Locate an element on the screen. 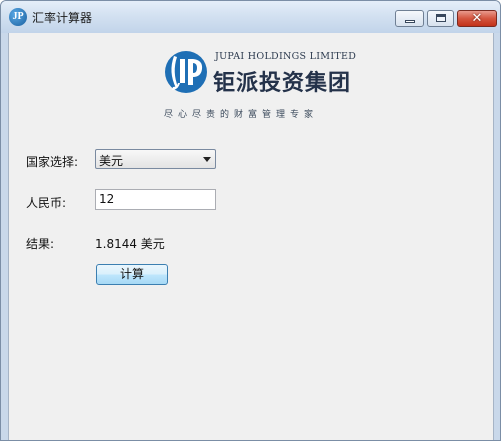 This screenshot has width=501, height=441. chevron-down-icon is located at coordinates (207, 159).